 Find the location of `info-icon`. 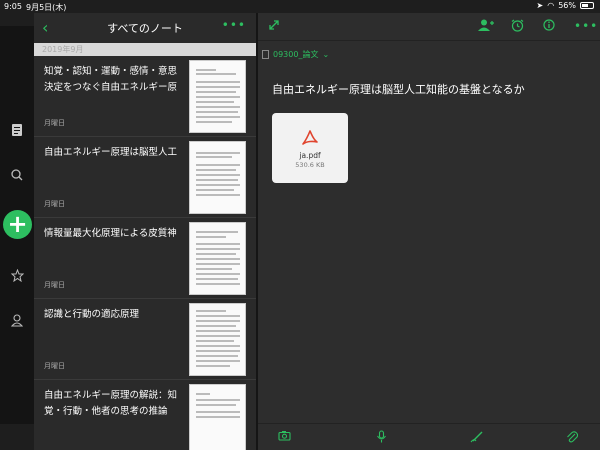

info-icon is located at coordinates (549, 26).